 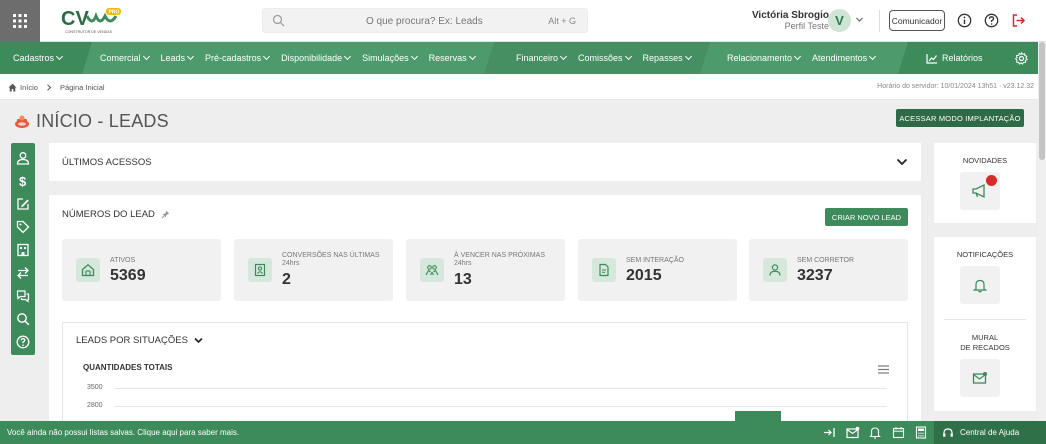 What do you see at coordinates (316, 57) in the screenshot?
I see `nav-item-disponibilidade: Disponibilidade` at bounding box center [316, 57].